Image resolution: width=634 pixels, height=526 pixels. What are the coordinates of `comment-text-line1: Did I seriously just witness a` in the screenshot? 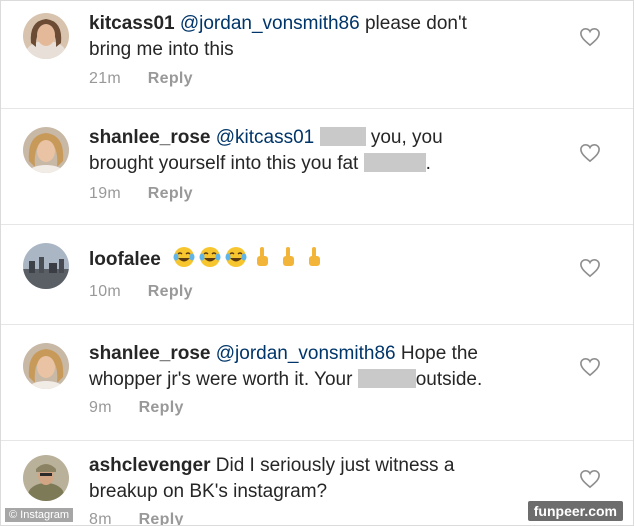 It's located at (335, 465).